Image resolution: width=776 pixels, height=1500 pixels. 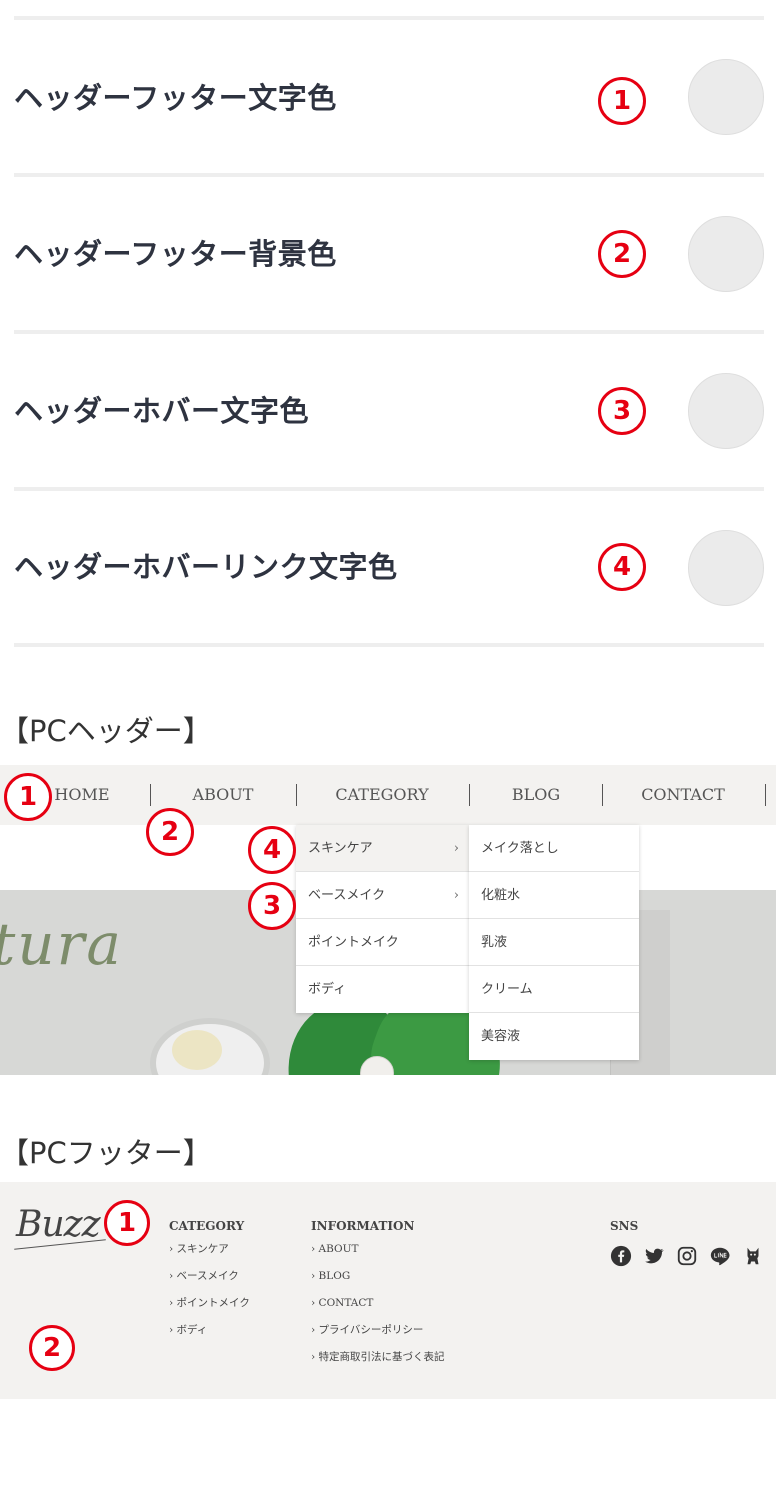 What do you see at coordinates (175, 254) in the screenshot?
I see `setting-label-header-footer-background: ヘッダーフッター背景色` at bounding box center [175, 254].